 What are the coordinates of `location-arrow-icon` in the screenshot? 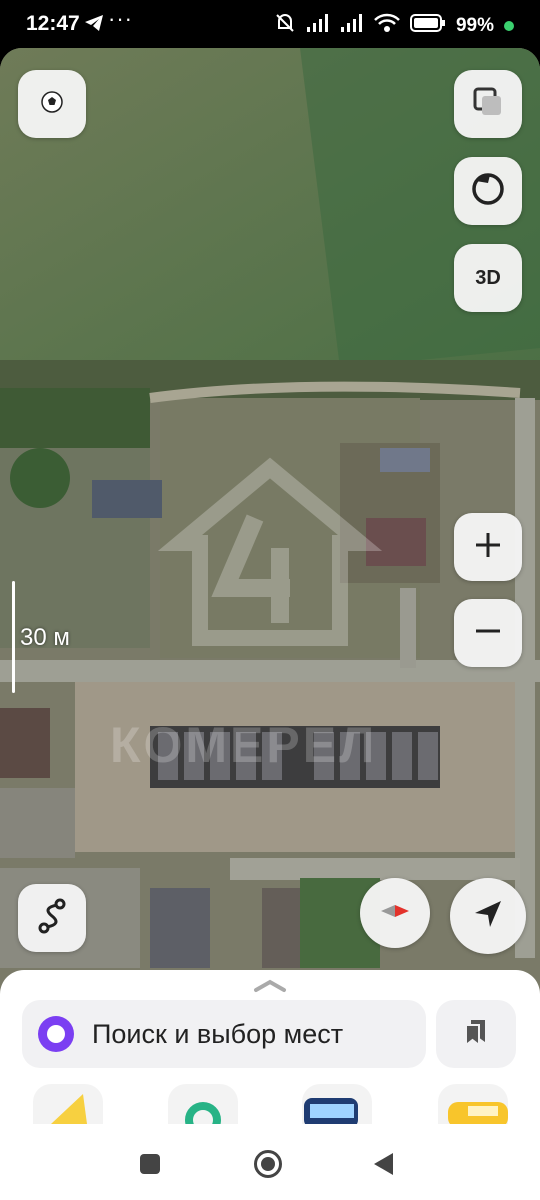 It's located at (488, 916).